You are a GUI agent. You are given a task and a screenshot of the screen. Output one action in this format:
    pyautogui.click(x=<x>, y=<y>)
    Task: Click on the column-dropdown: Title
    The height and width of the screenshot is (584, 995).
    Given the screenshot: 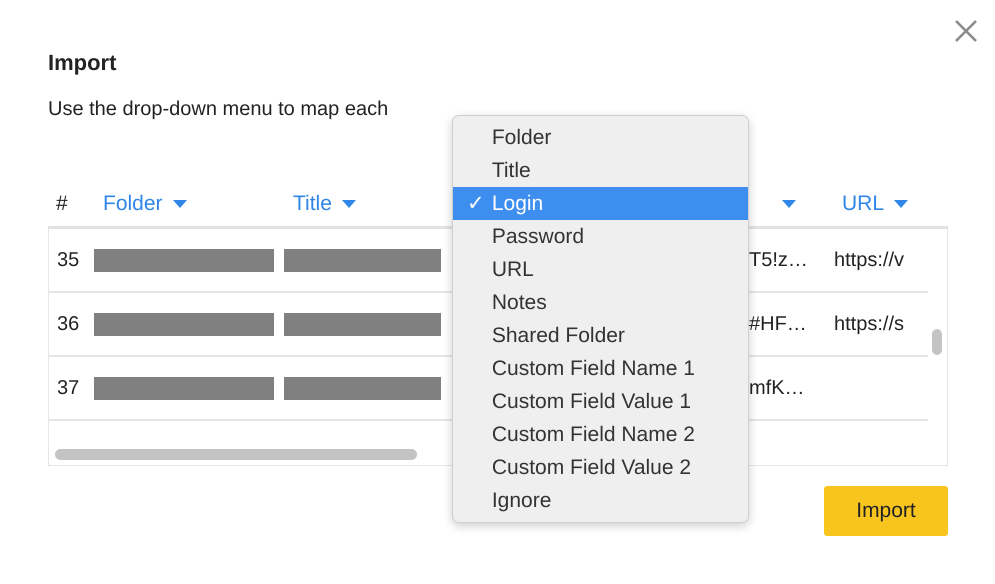 What is the action you would take?
    pyautogui.click(x=366, y=204)
    